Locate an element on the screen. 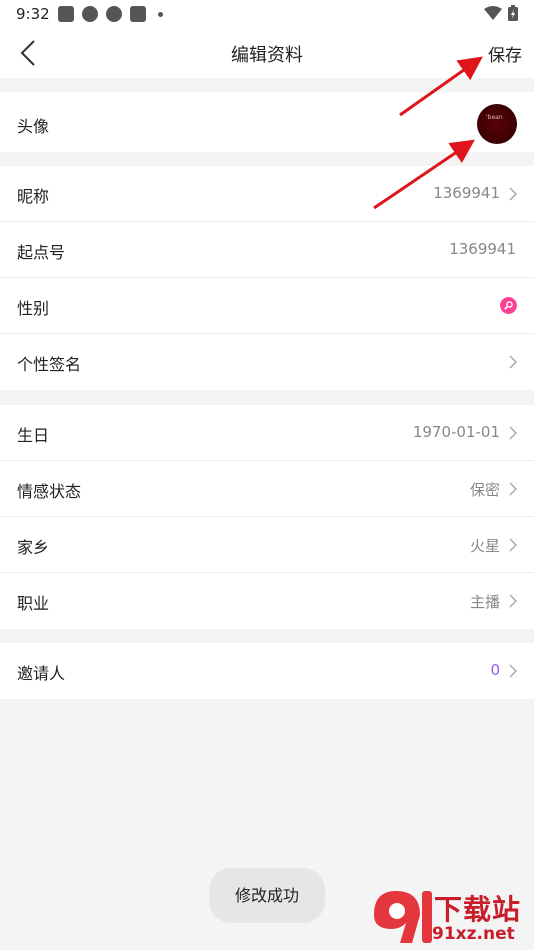  inviter-row: 邀请人 0 is located at coordinates (267, 671).